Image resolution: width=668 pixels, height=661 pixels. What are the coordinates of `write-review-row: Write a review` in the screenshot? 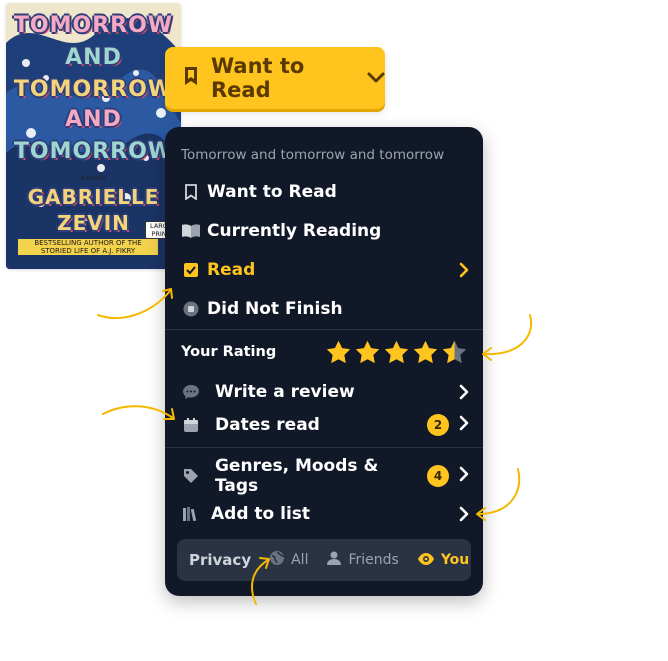 It's located at (325, 392).